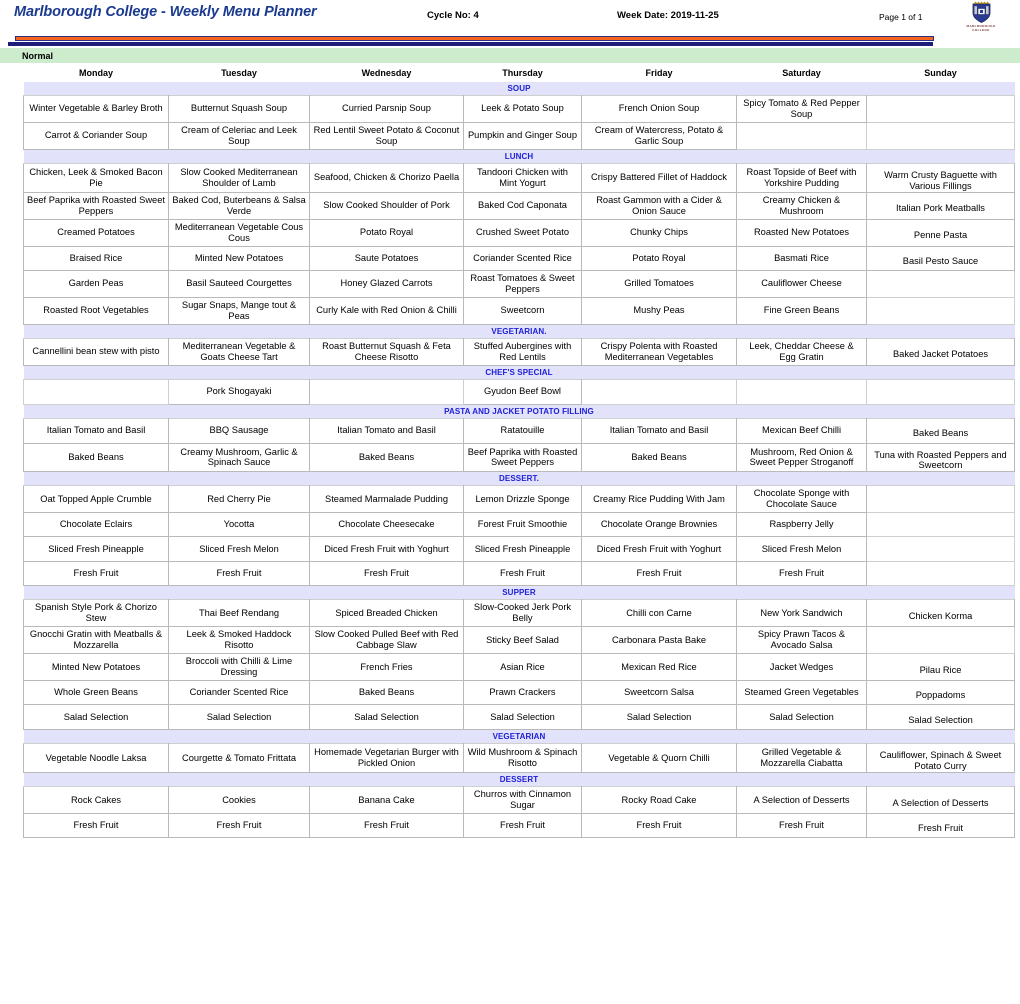  I want to click on menu-cell-saturday: Spicy Prawn Tacos & Avocado Salsa, so click(801, 640).